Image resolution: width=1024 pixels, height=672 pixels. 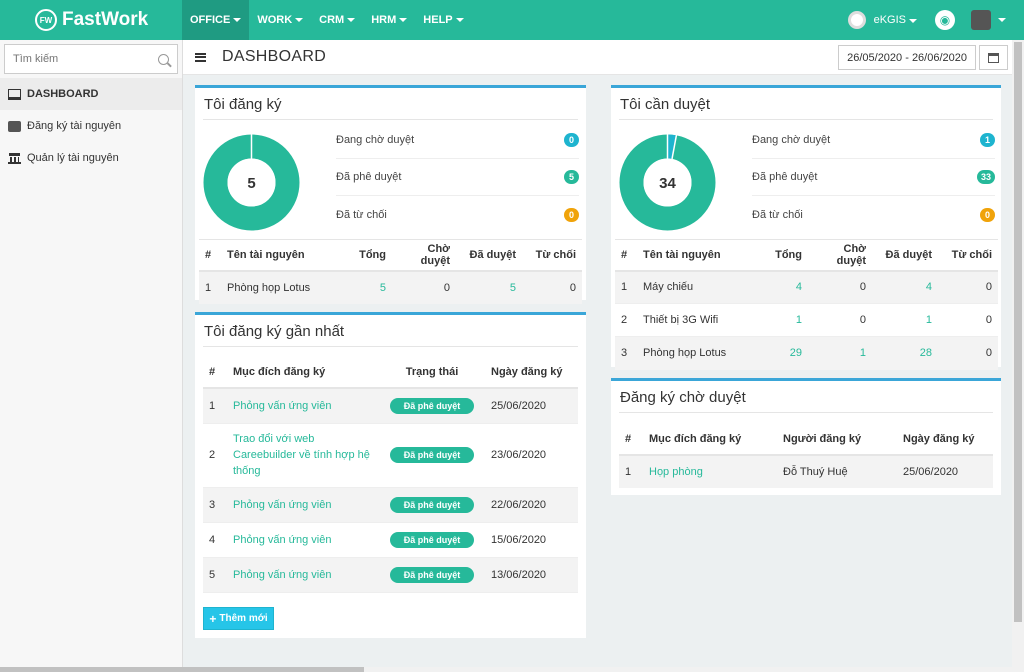 What do you see at coordinates (785, 287) in the screenshot?
I see `total-count: 4` at bounding box center [785, 287].